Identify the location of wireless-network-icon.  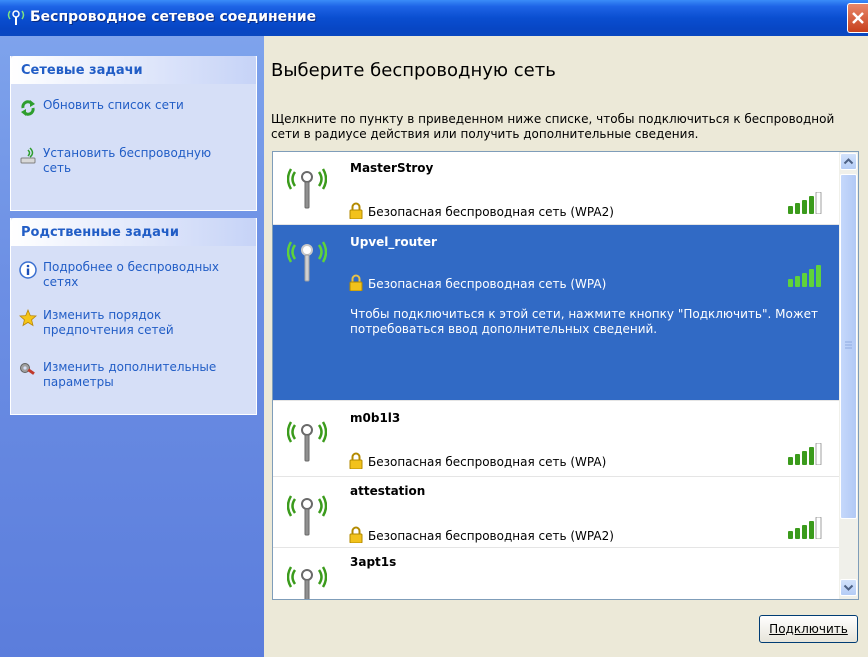
(16, 17).